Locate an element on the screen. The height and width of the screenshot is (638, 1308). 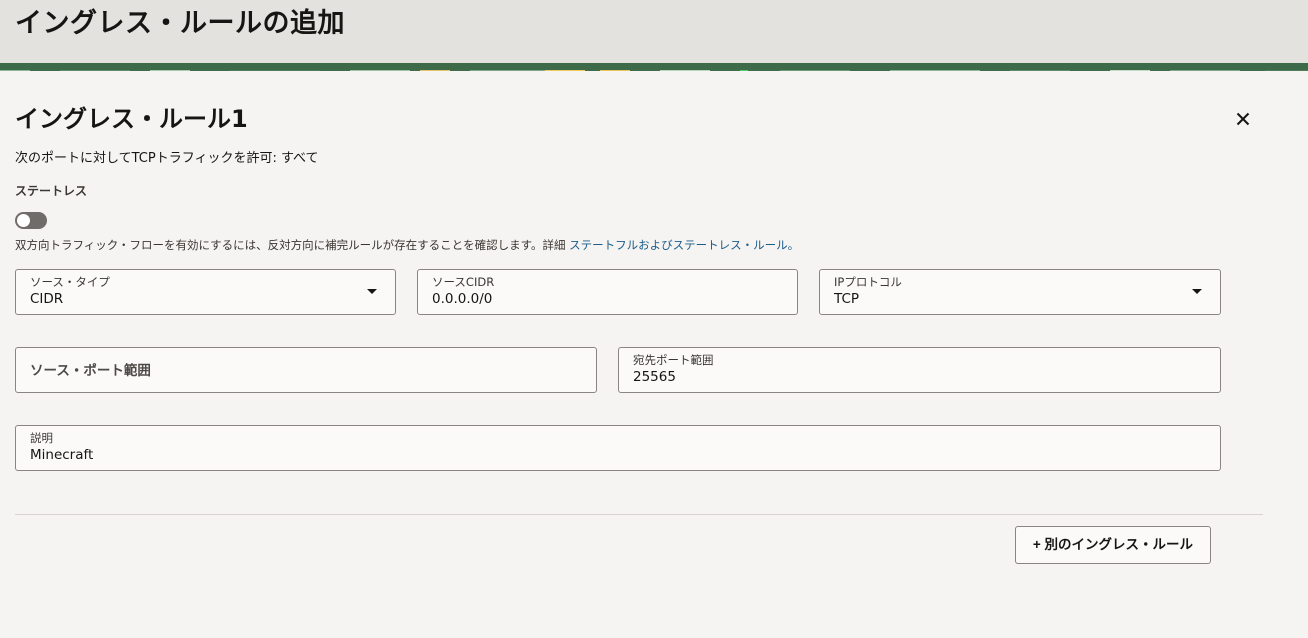
close-button is located at coordinates (1243, 119).